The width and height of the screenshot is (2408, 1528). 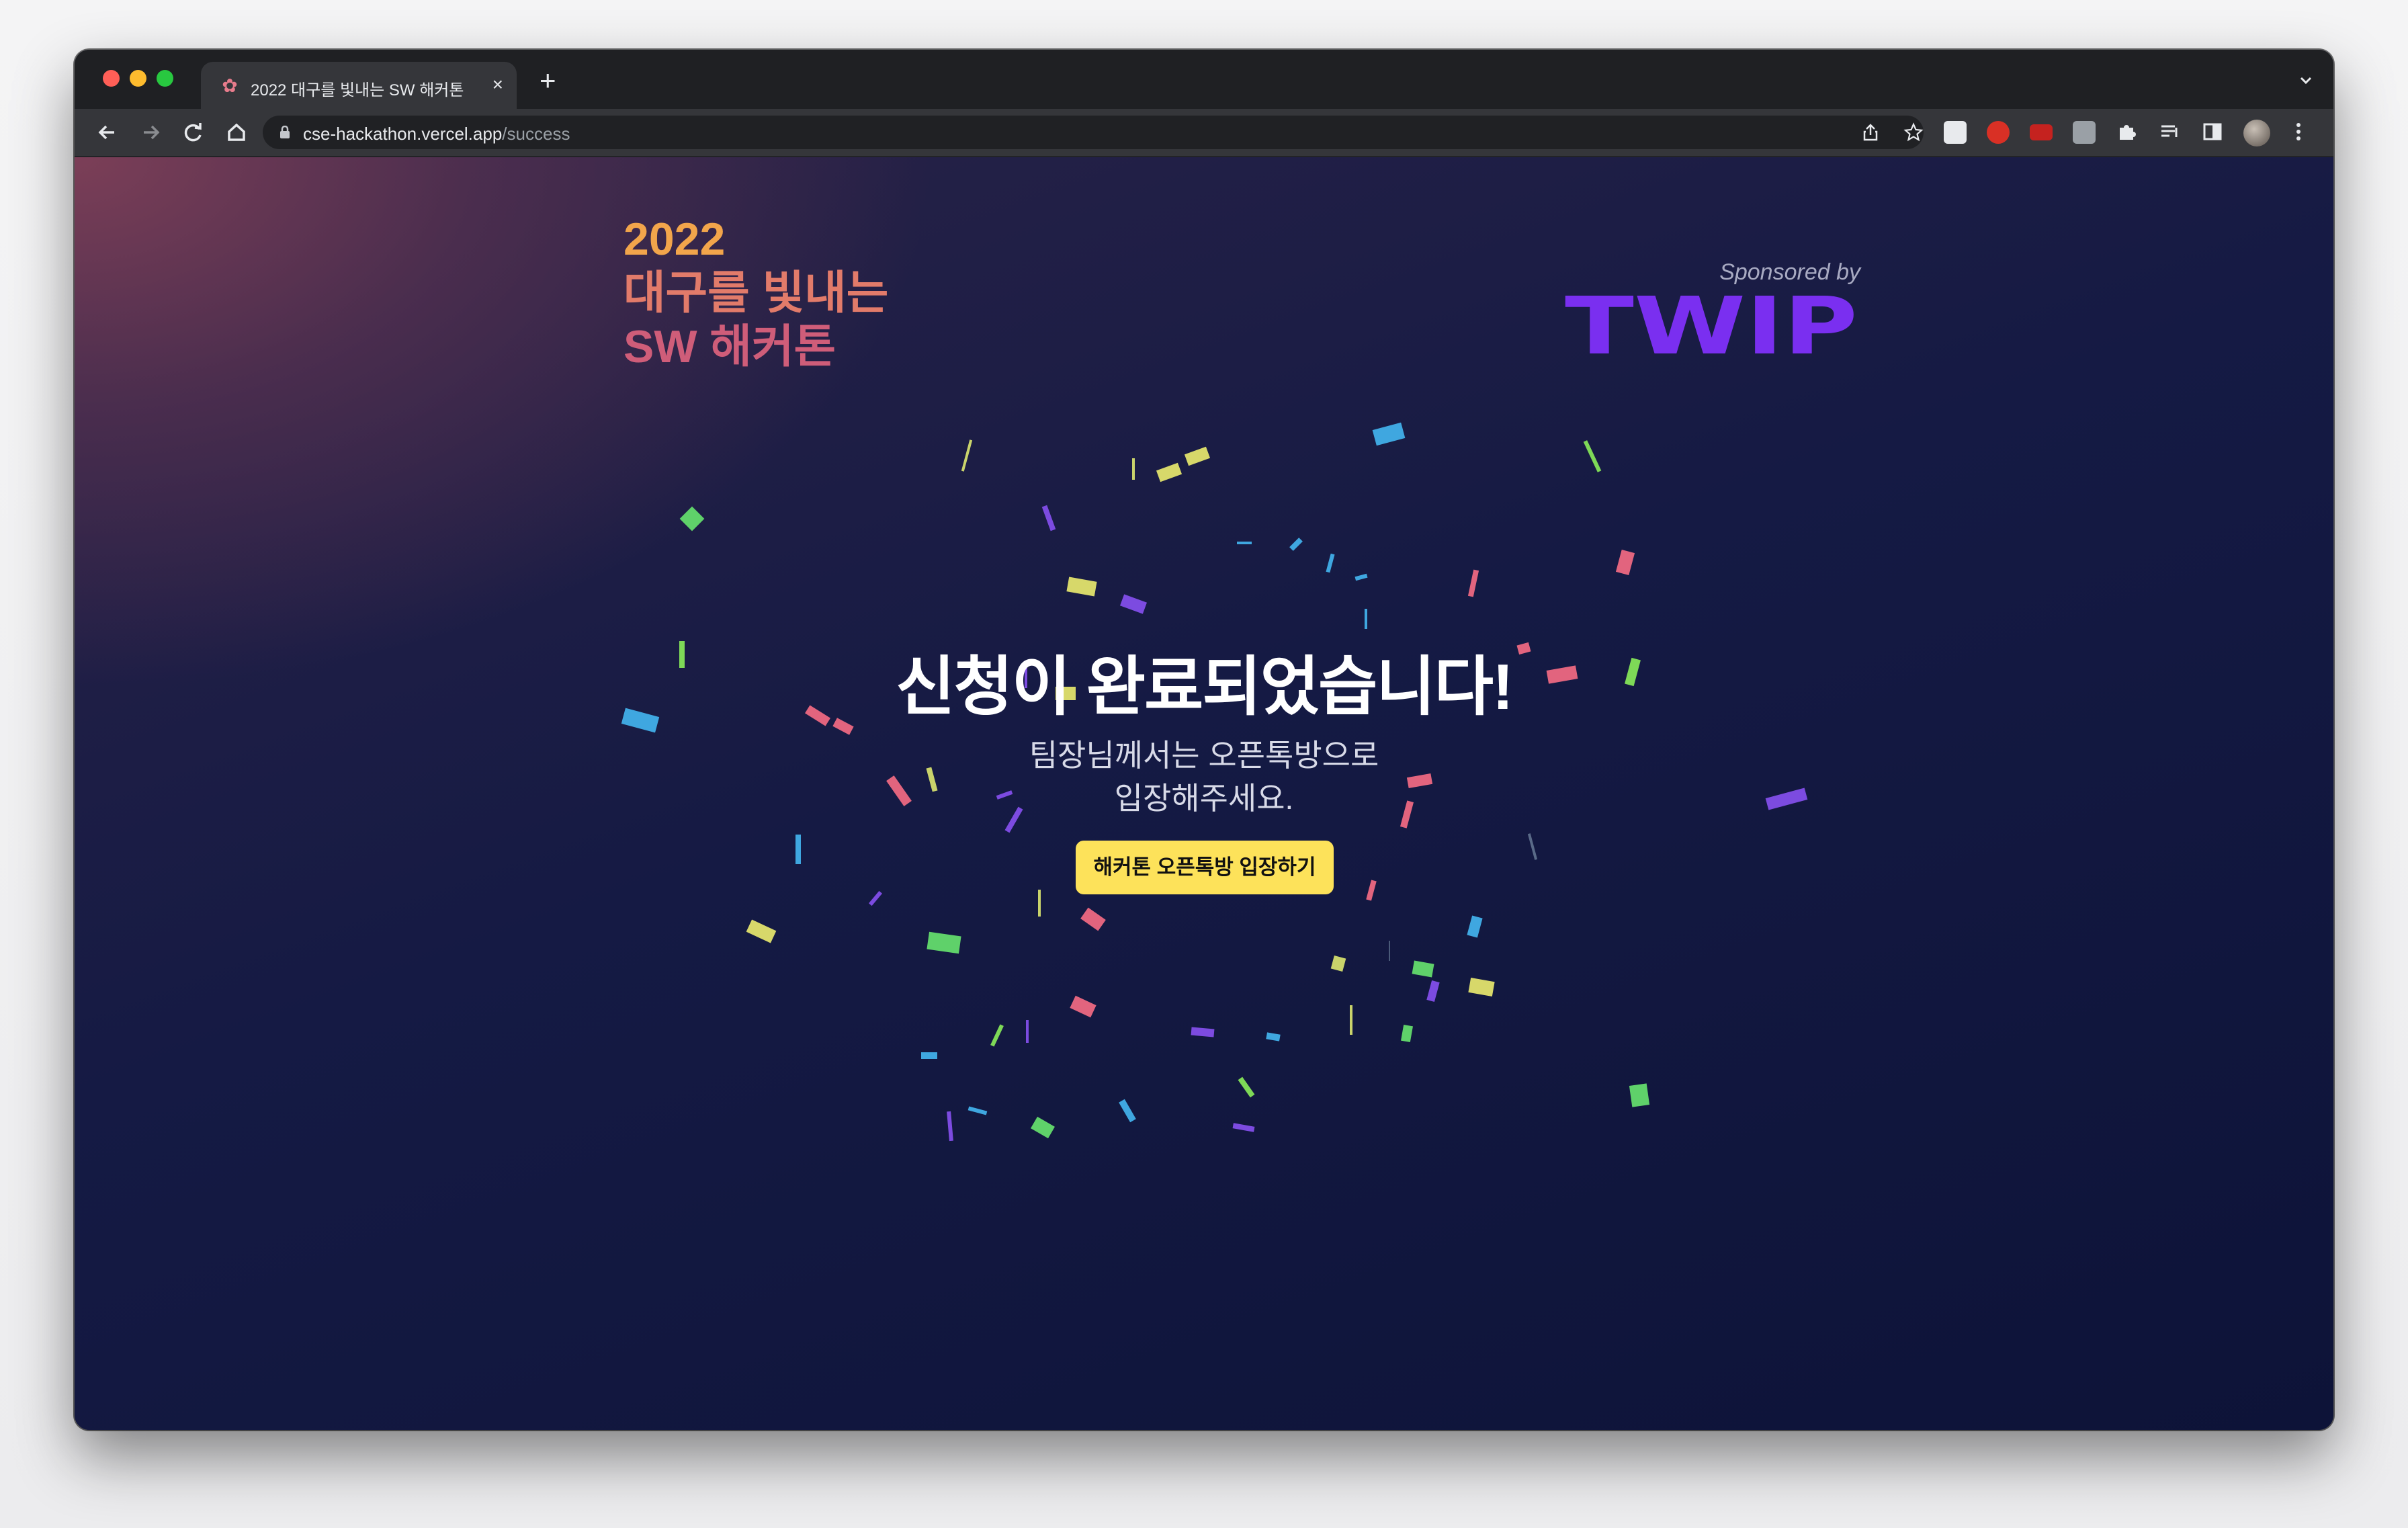 I want to click on logo-line-title: 대구를 빛내는, so click(x=756, y=293).